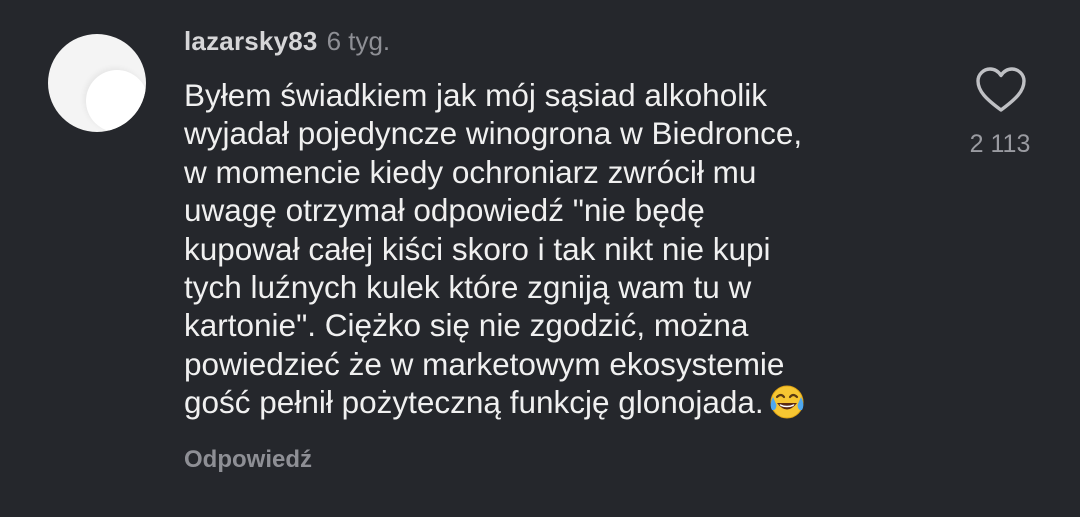  I want to click on comment-header: lazarsky83 6 tyg., so click(287, 44).